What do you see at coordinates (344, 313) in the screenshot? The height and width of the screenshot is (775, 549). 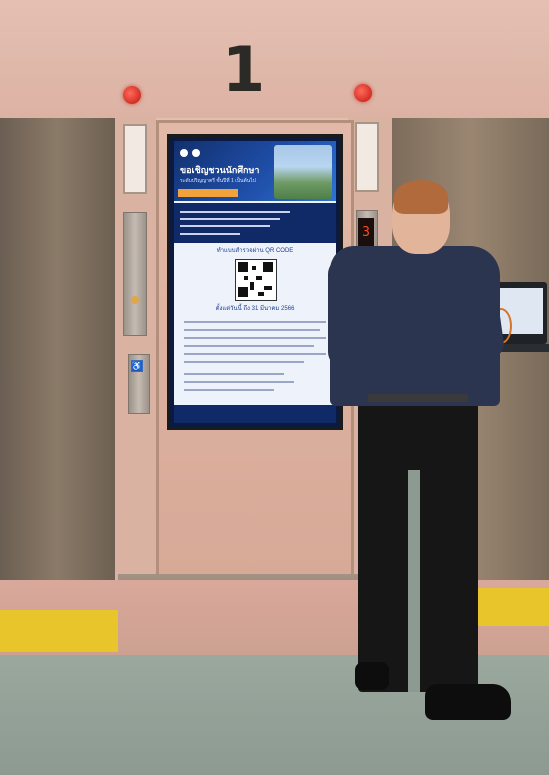 I see `person-left-arm` at bounding box center [344, 313].